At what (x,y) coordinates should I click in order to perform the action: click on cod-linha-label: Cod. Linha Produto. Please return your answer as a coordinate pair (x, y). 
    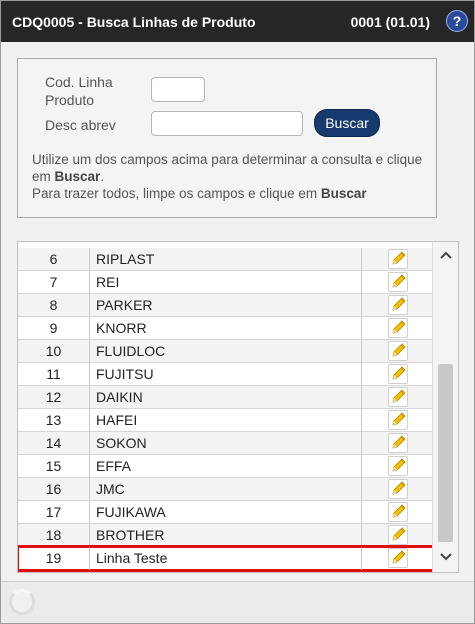
    Looking at the image, I should click on (79, 91).